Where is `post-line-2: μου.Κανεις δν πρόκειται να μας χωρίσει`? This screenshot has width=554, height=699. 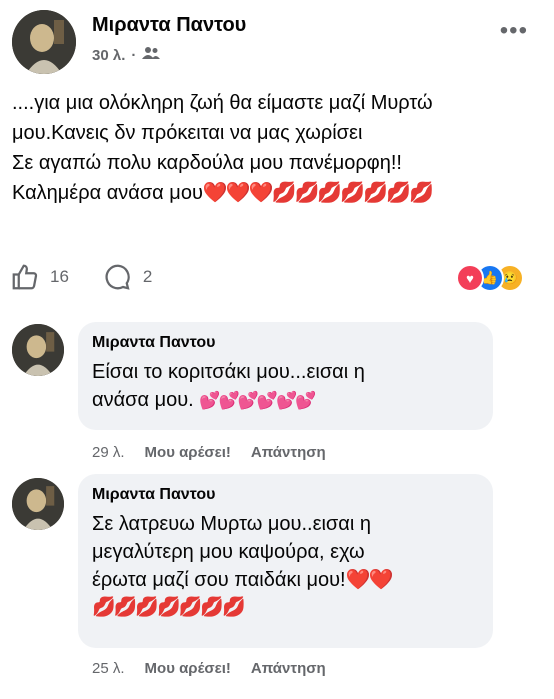
post-line-2: μου.Κανεις δν πρόκειται να μας χωρίσει is located at coordinates (187, 133).